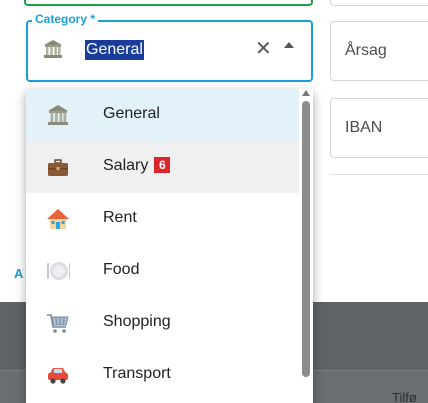  I want to click on divider, so click(379, 174).